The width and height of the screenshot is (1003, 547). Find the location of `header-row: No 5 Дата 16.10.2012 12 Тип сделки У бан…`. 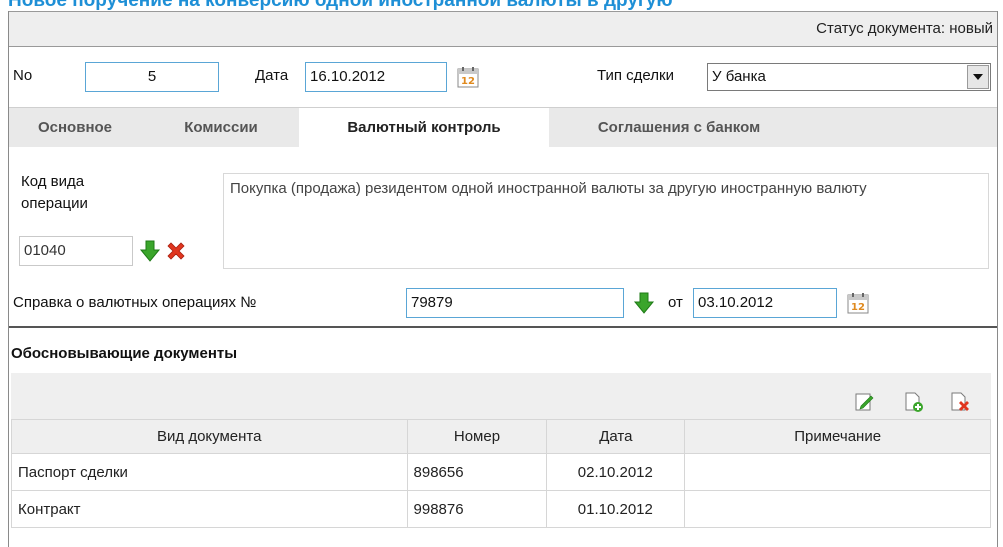

header-row: No 5 Дата 16.10.2012 12 Тип сделки У бан… is located at coordinates (503, 77).